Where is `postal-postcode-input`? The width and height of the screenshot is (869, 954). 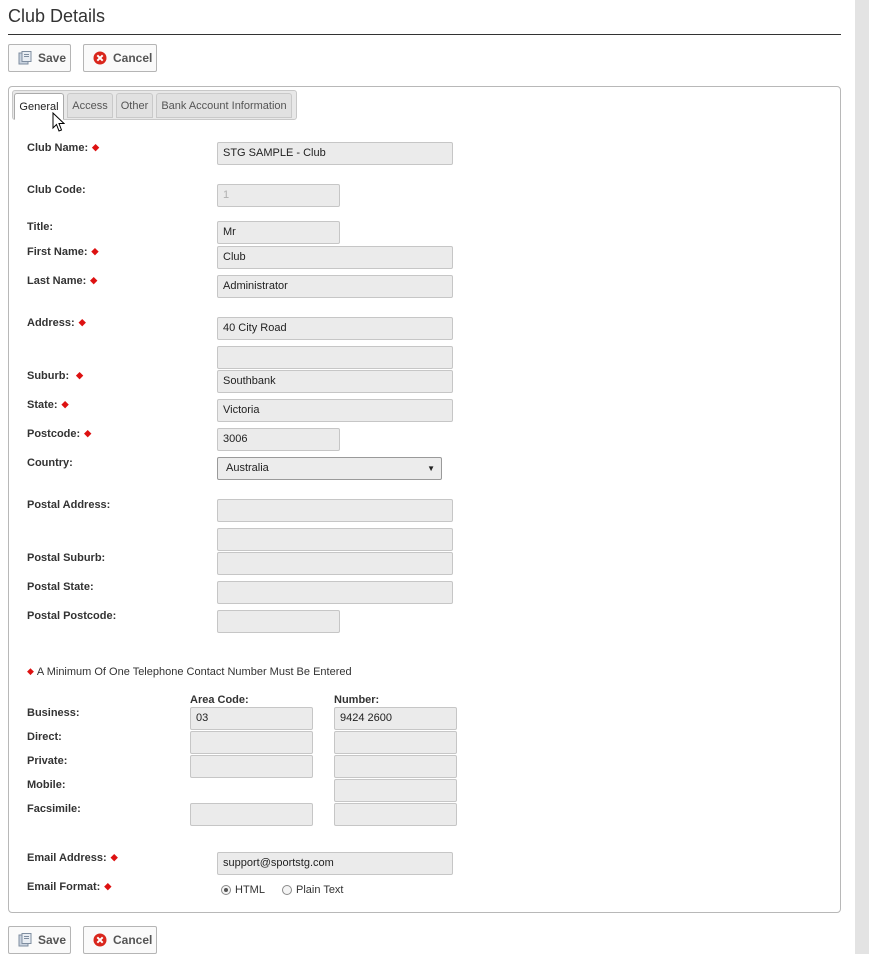
postal-postcode-input is located at coordinates (278, 621).